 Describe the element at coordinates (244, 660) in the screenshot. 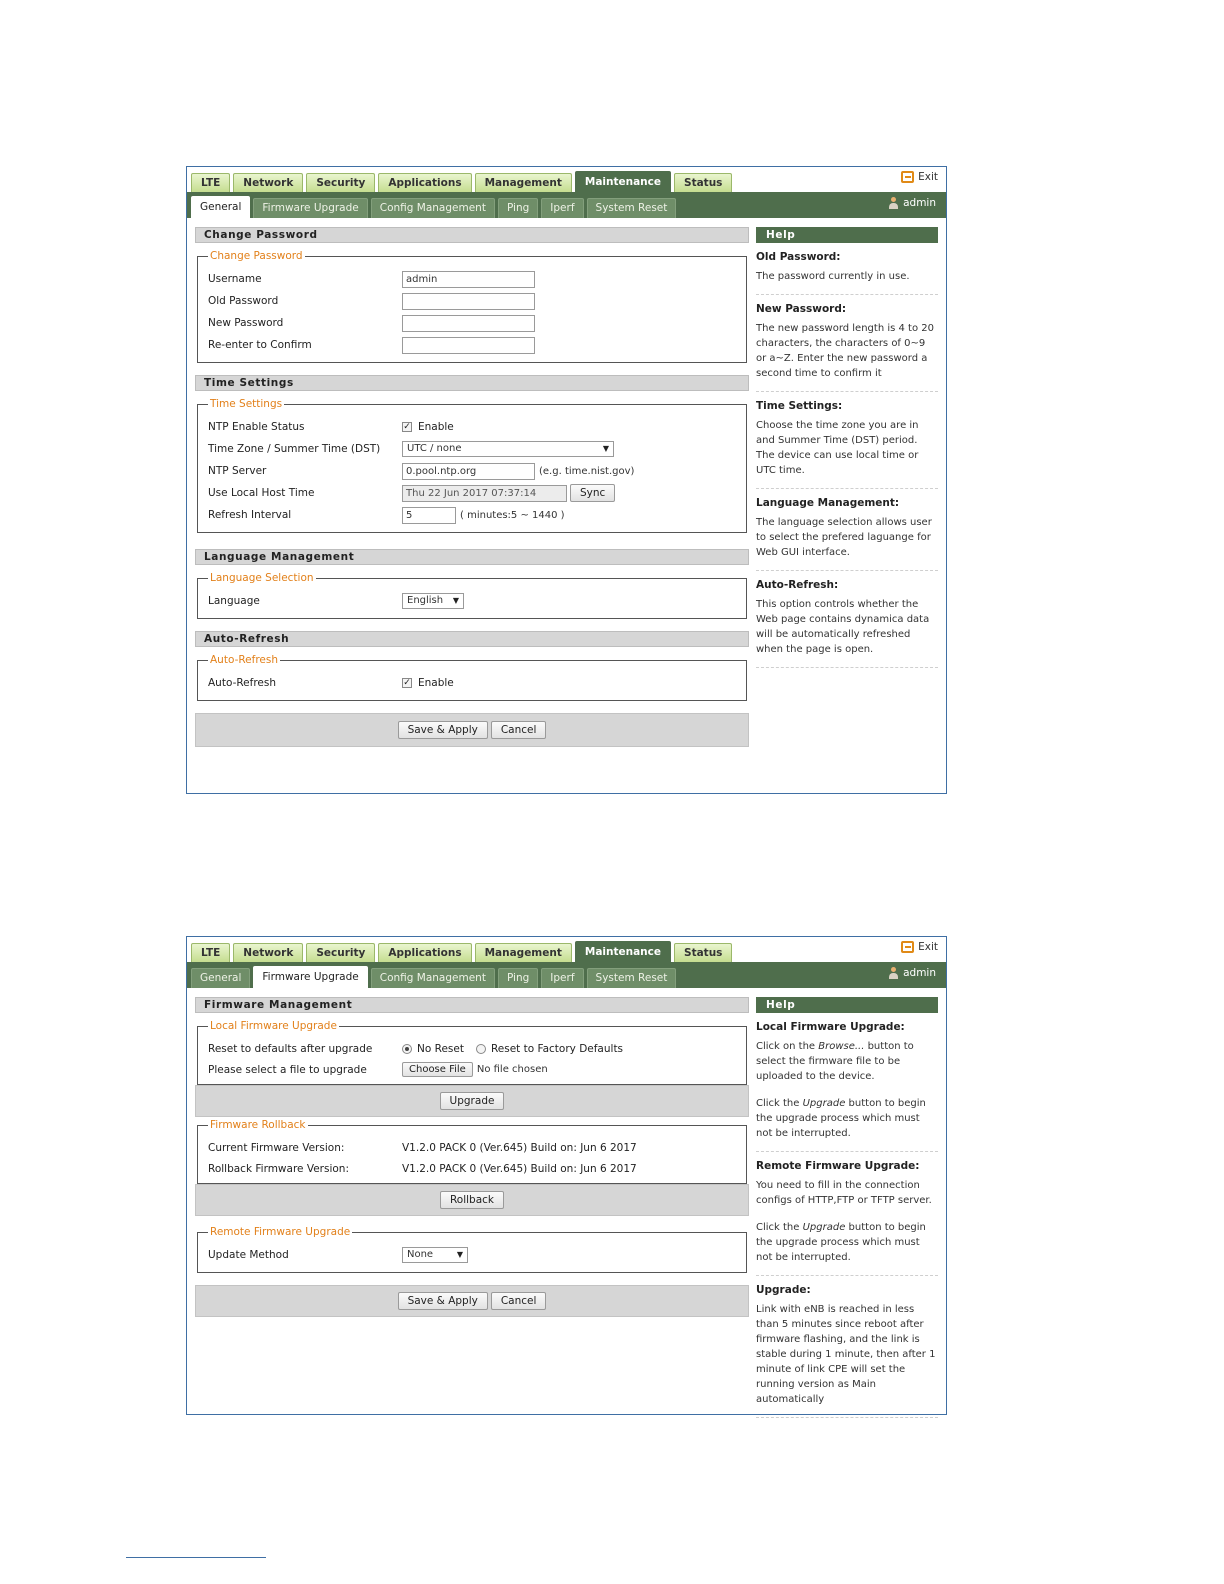

I see `auto-refresh-legend: Auto-Refresh` at that location.